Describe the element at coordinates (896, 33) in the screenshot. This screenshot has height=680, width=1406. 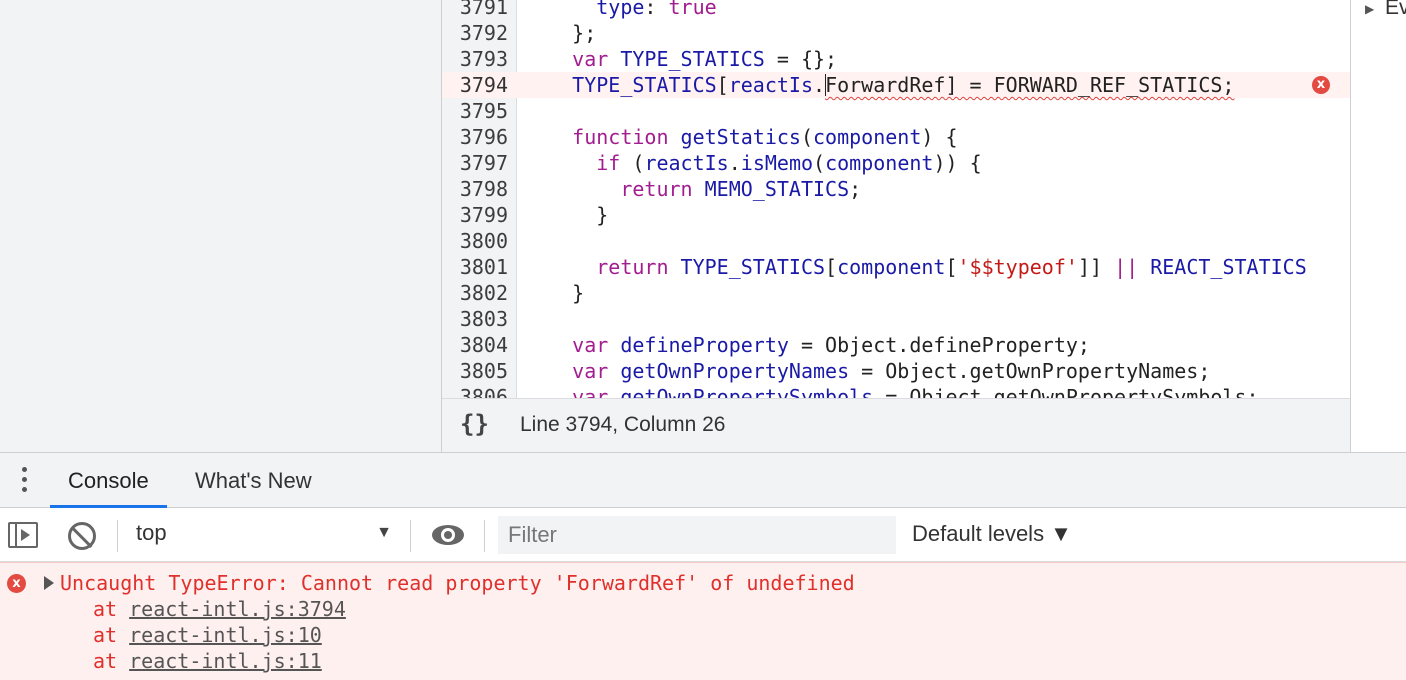
I see `code-line: 3792 };` at that location.